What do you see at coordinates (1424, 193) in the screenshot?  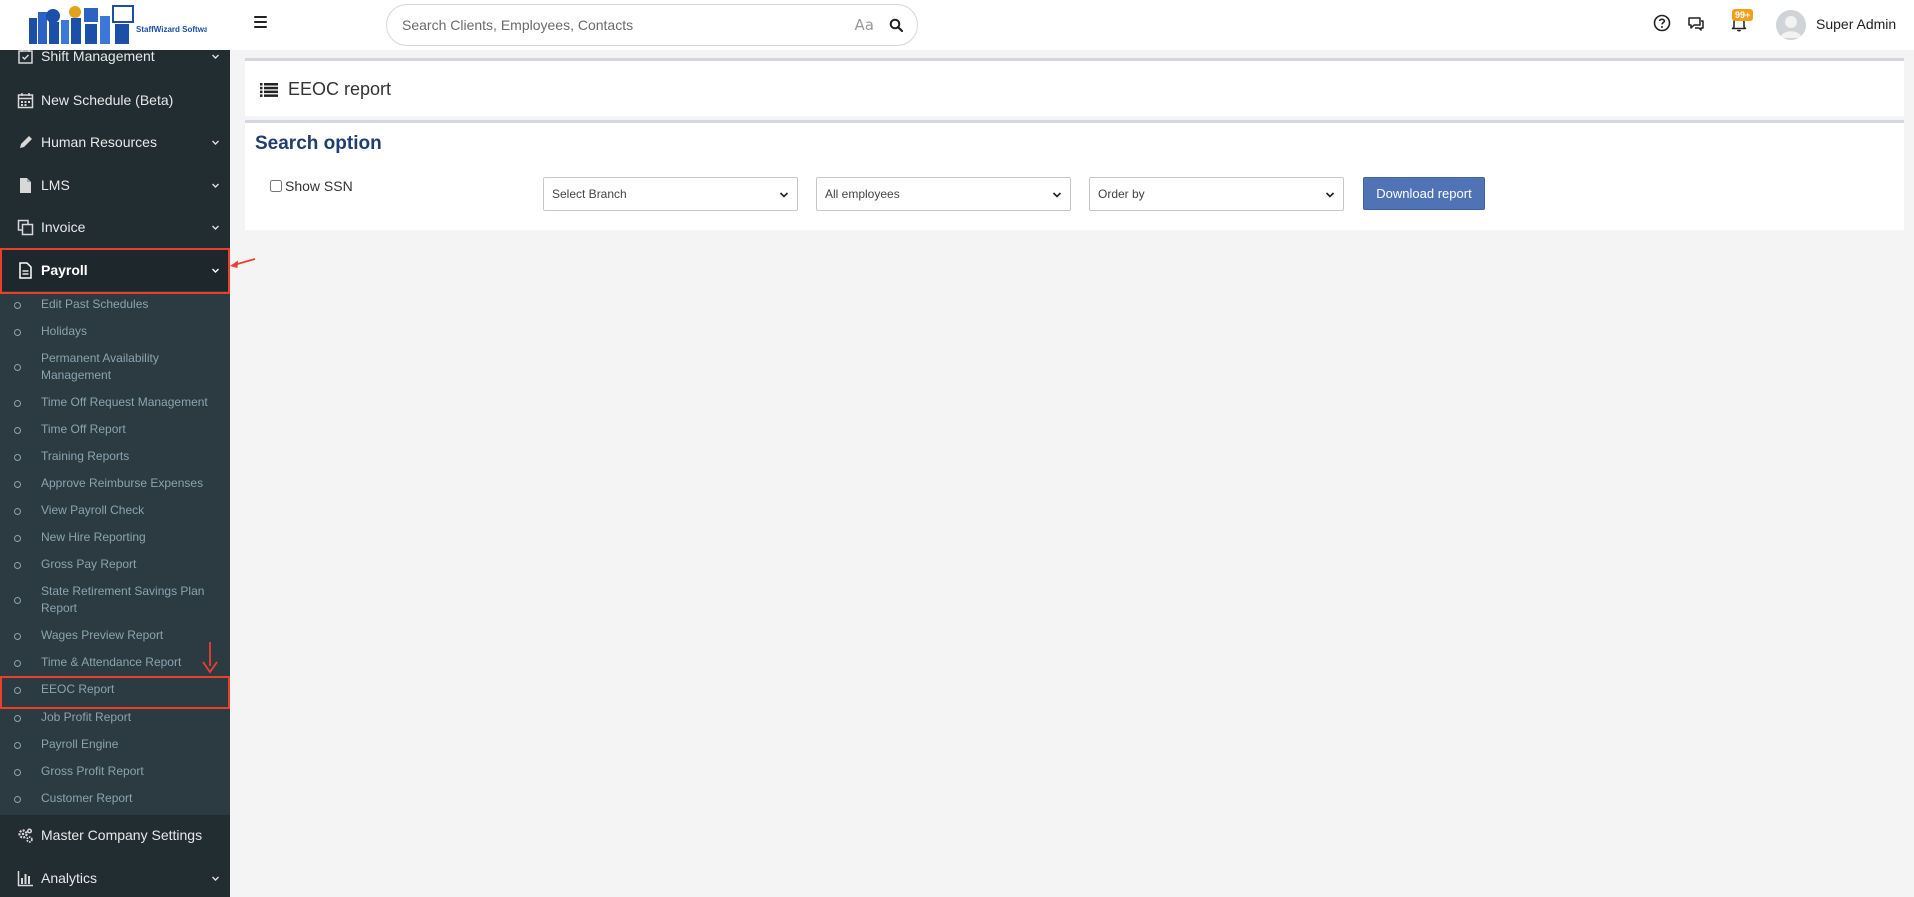 I see `download-report-button: Download report` at bounding box center [1424, 193].